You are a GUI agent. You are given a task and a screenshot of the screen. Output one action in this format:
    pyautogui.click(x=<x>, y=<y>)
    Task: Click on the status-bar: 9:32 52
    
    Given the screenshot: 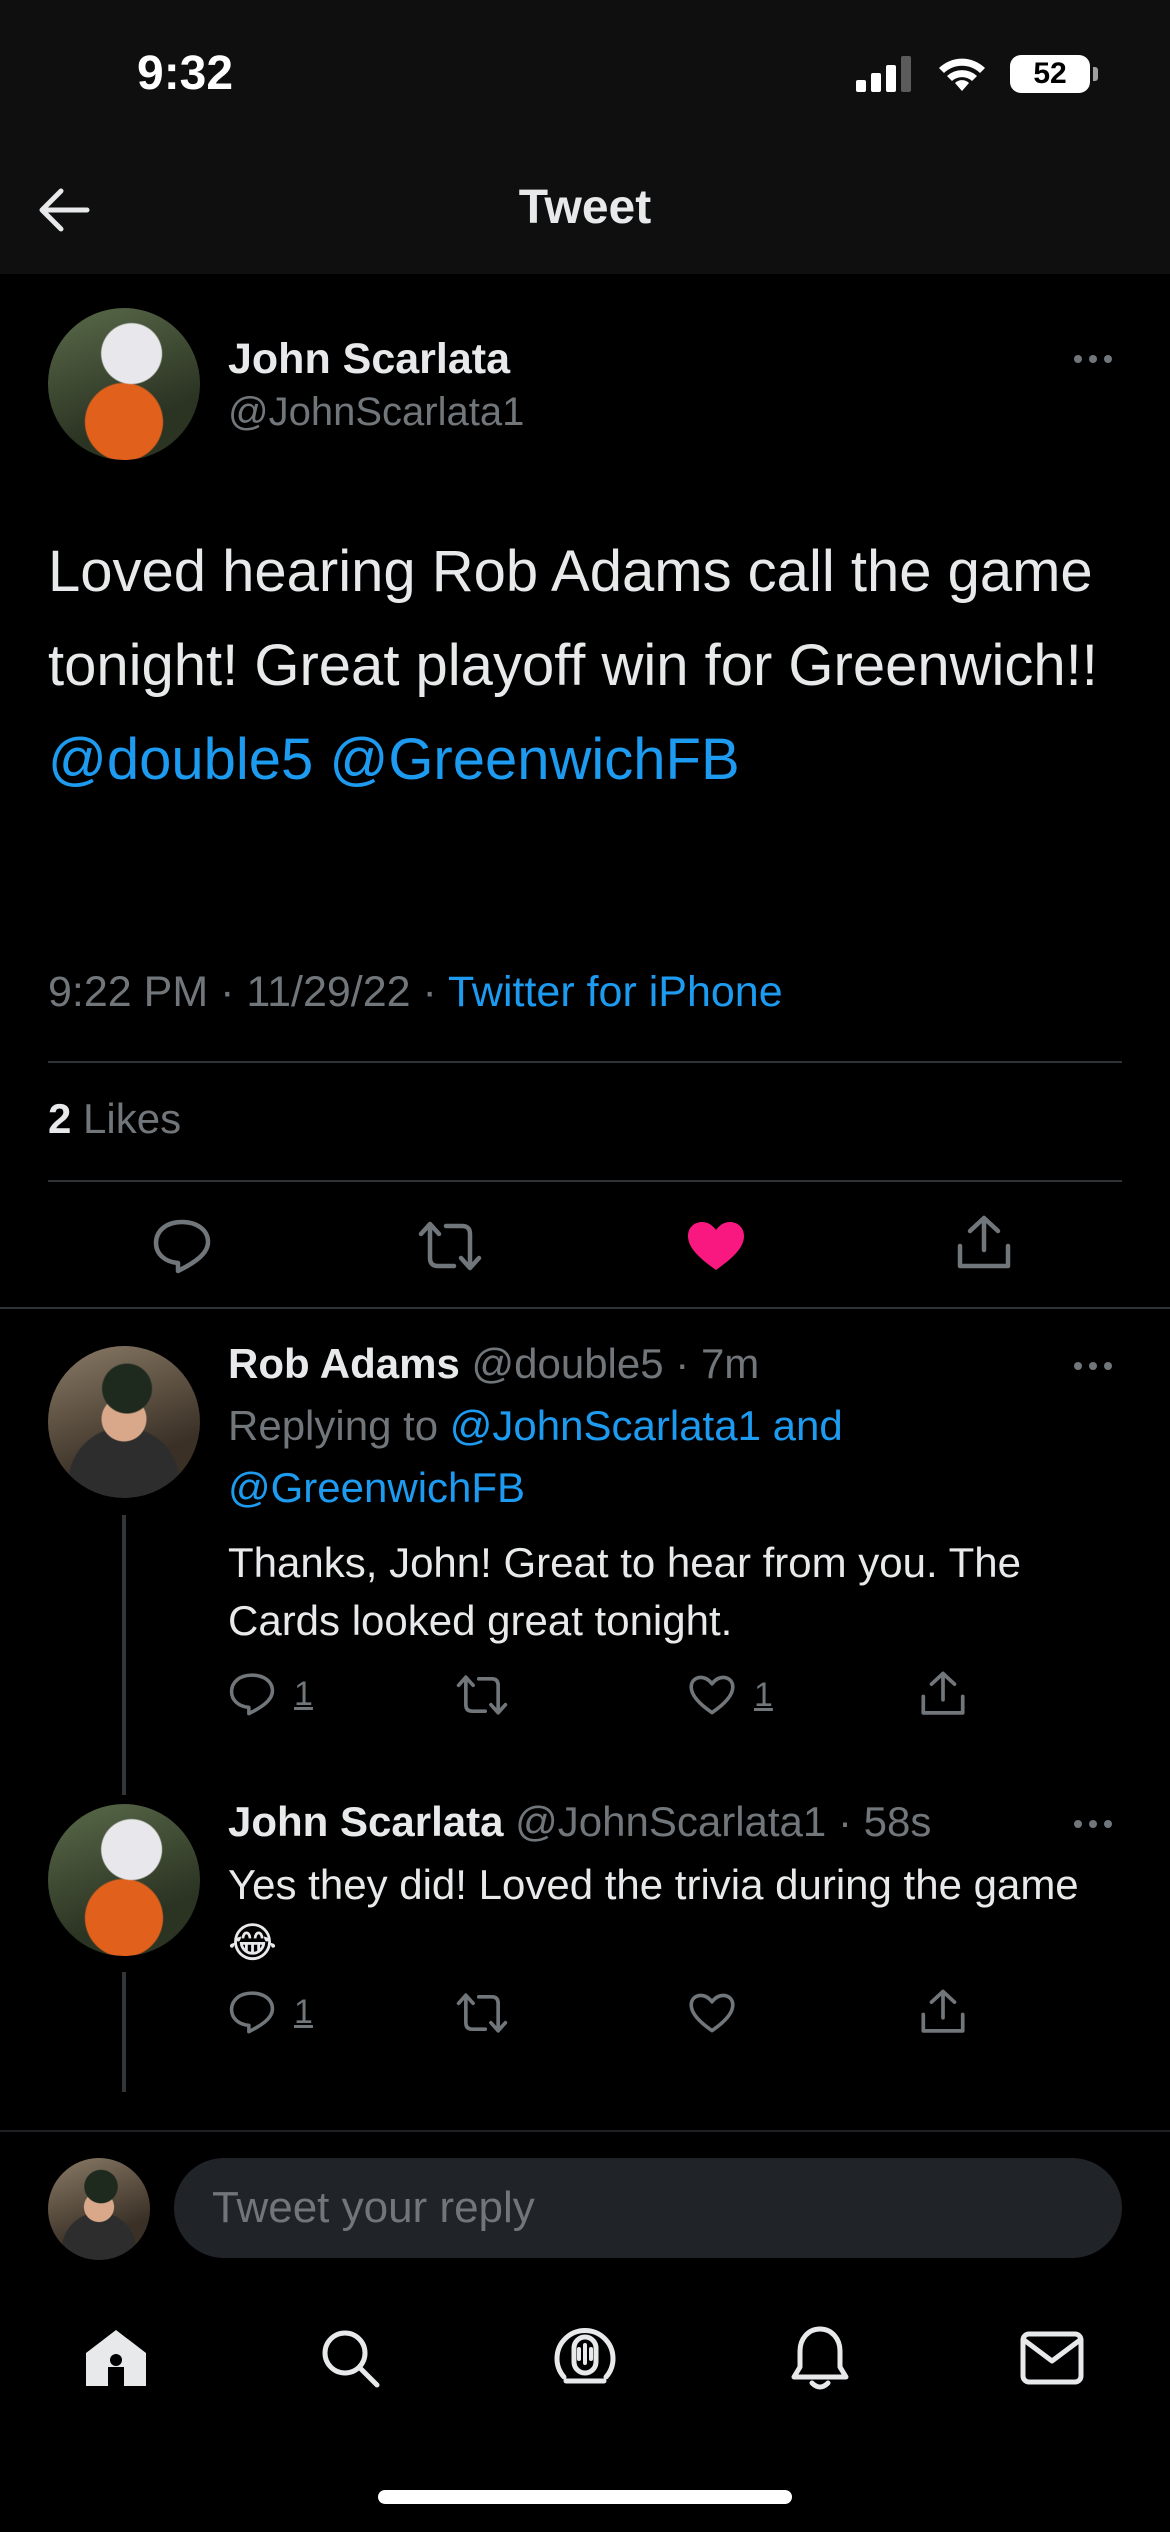 What is the action you would take?
    pyautogui.click(x=585, y=75)
    